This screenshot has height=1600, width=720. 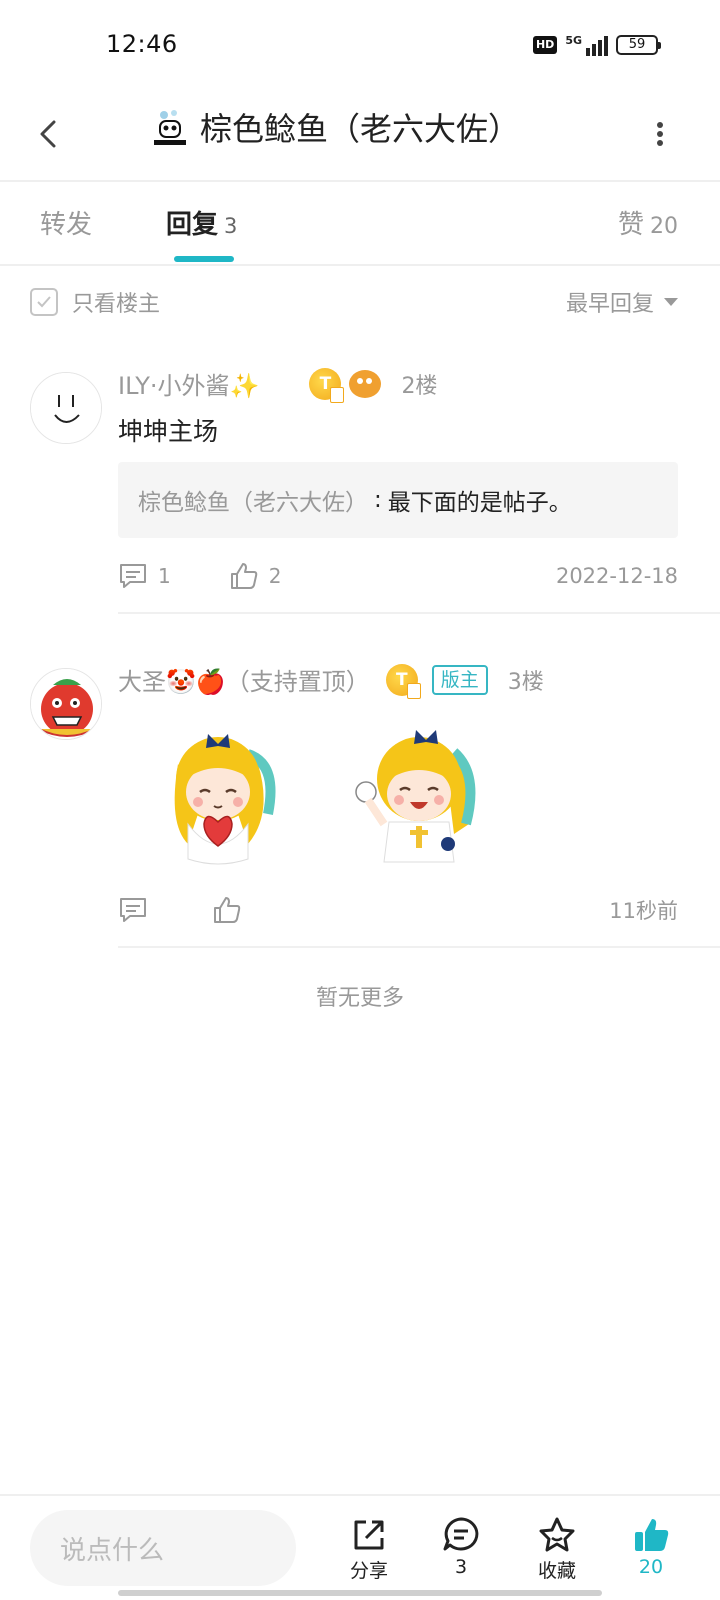 I want to click on tab-like: 赞 20, so click(x=648, y=222).